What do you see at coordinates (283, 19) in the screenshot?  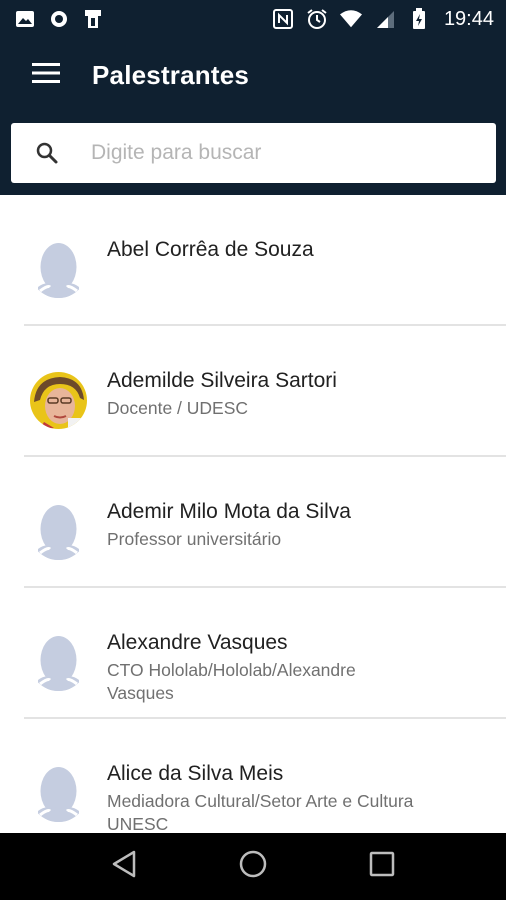 I see `nfc-icon` at bounding box center [283, 19].